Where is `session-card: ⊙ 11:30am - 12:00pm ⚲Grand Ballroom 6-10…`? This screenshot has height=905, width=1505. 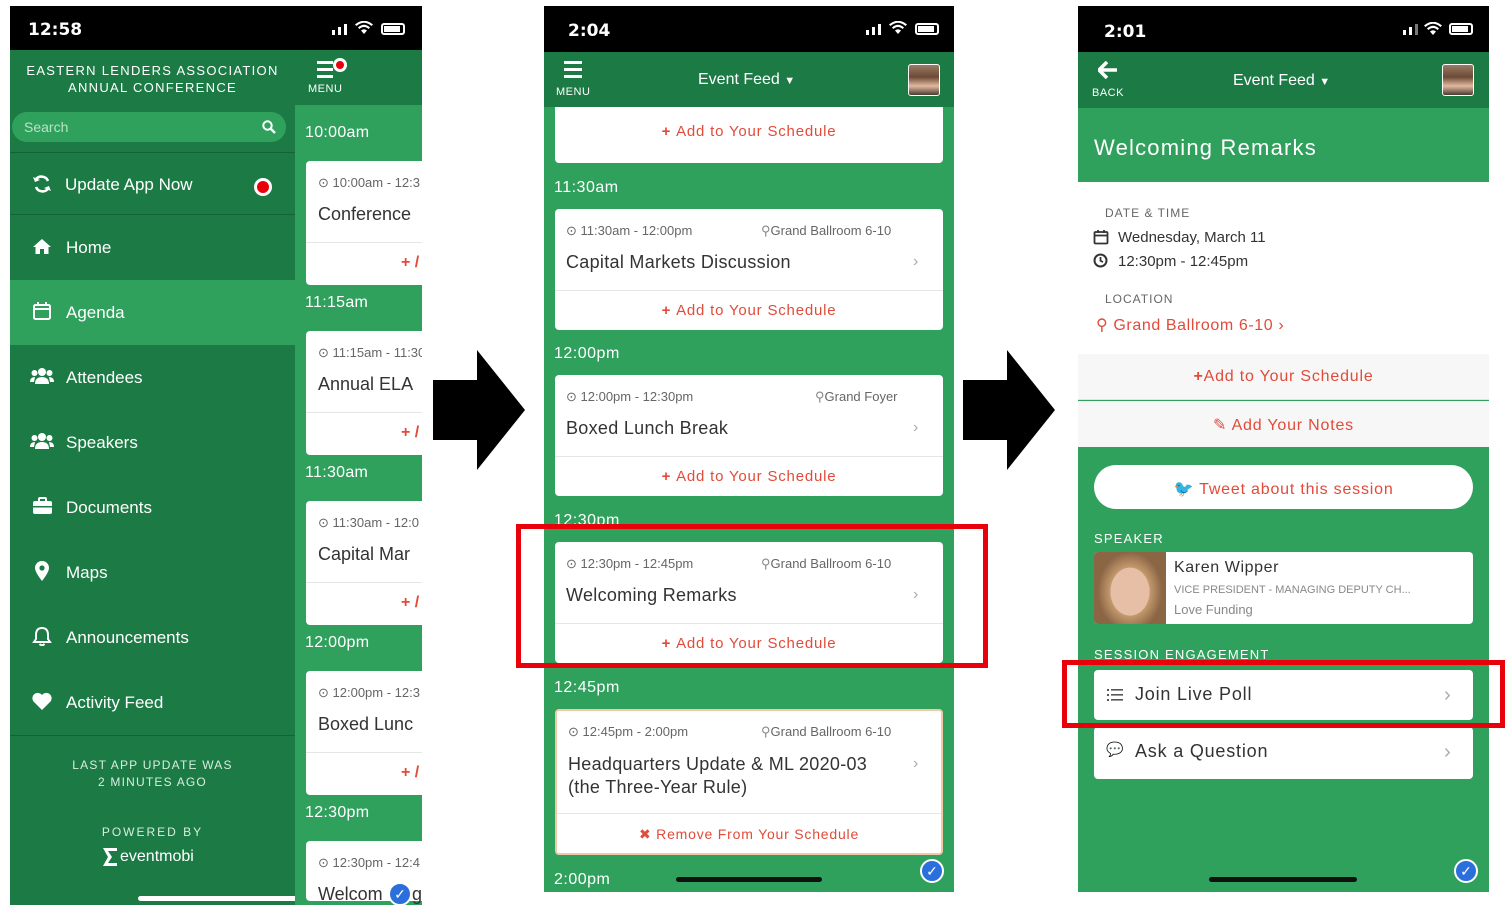 session-card: ⊙ 11:30am - 12:00pm ⚲Grand Ballroom 6-10… is located at coordinates (749, 269).